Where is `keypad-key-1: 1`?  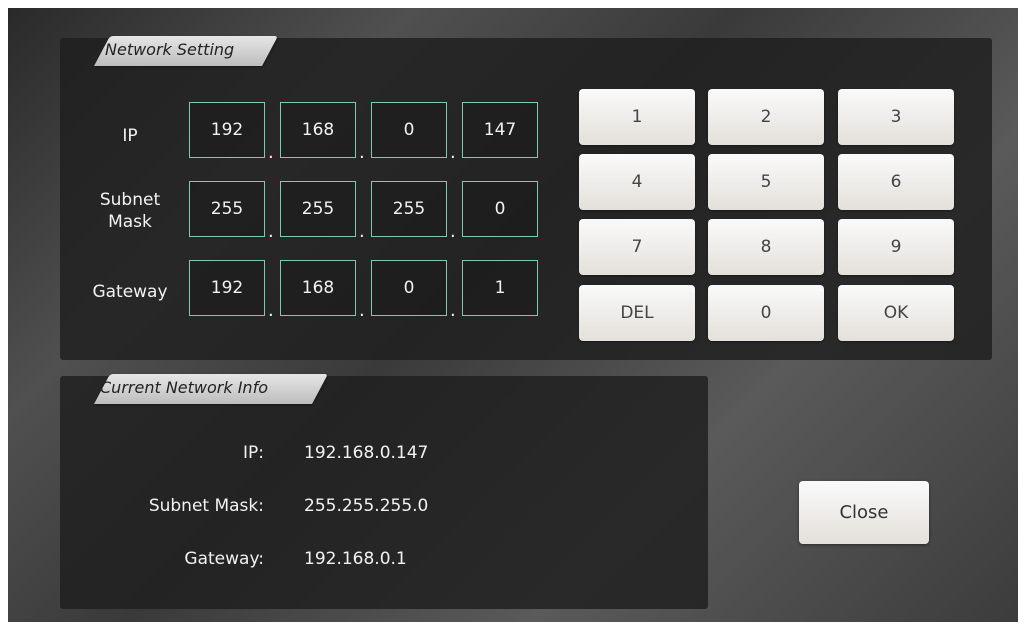
keypad-key-1: 1 is located at coordinates (637, 117).